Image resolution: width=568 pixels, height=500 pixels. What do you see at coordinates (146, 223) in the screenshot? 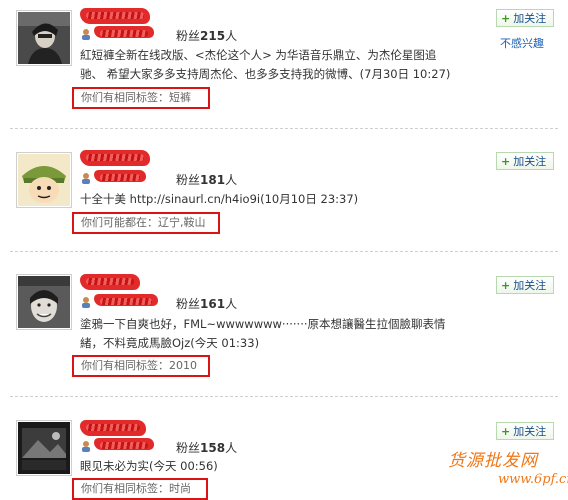
I see `location-box: 你们可能都在：辽宁,鞍山` at bounding box center [146, 223].